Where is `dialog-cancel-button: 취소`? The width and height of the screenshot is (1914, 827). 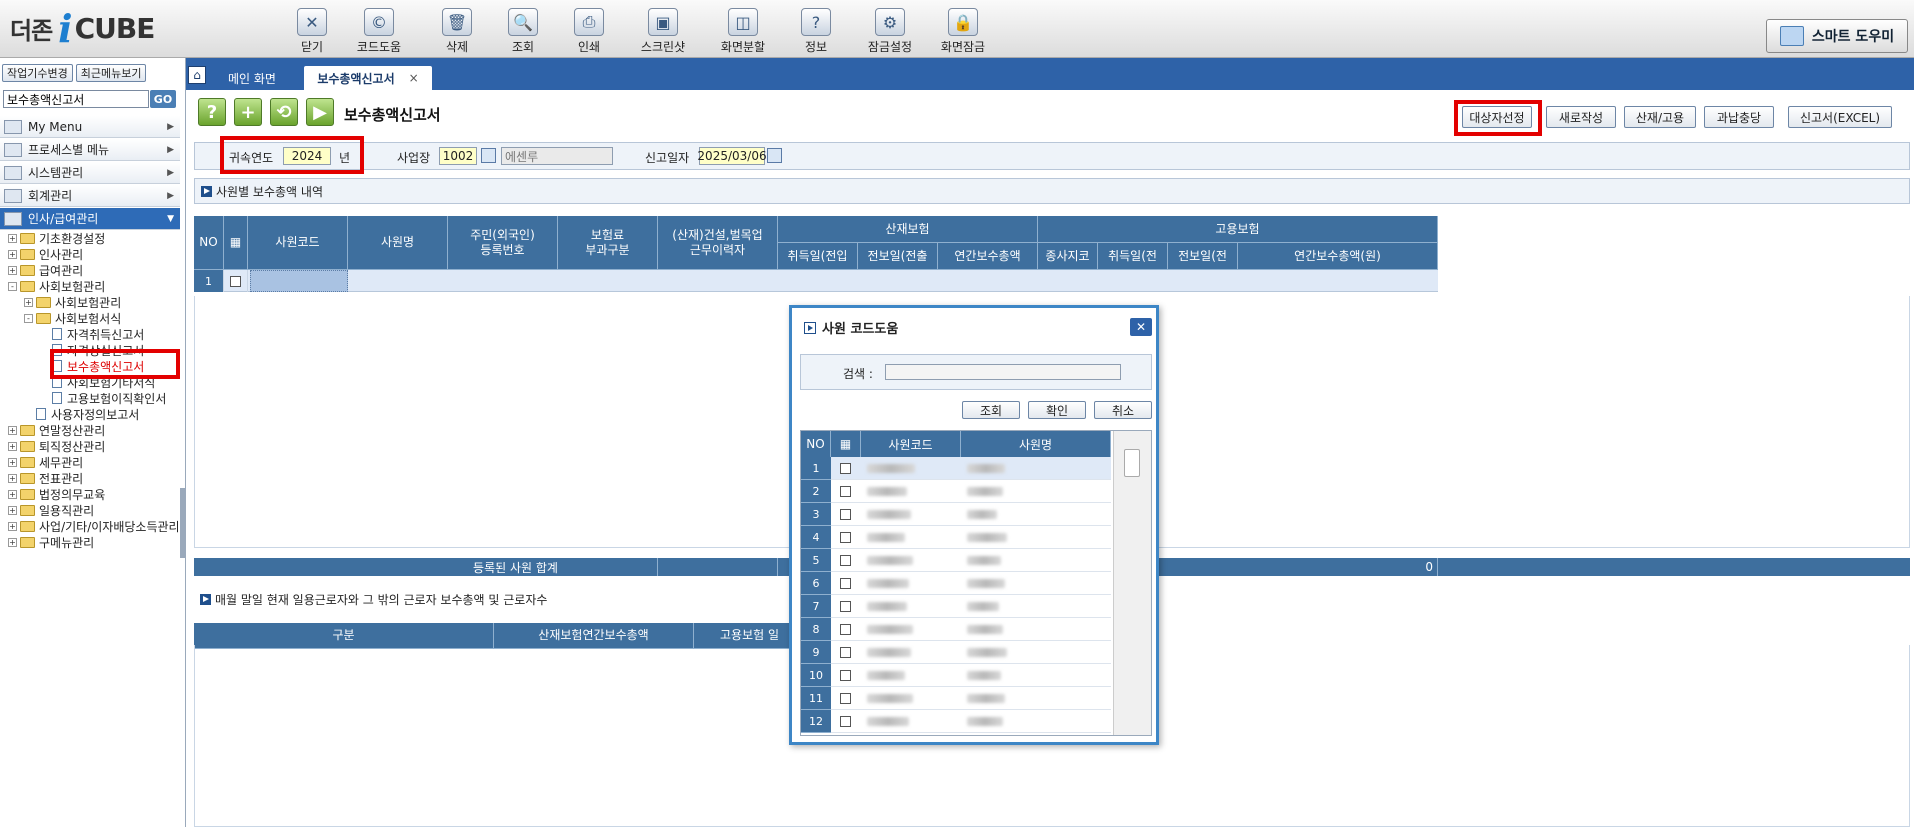 dialog-cancel-button: 취소 is located at coordinates (1123, 410).